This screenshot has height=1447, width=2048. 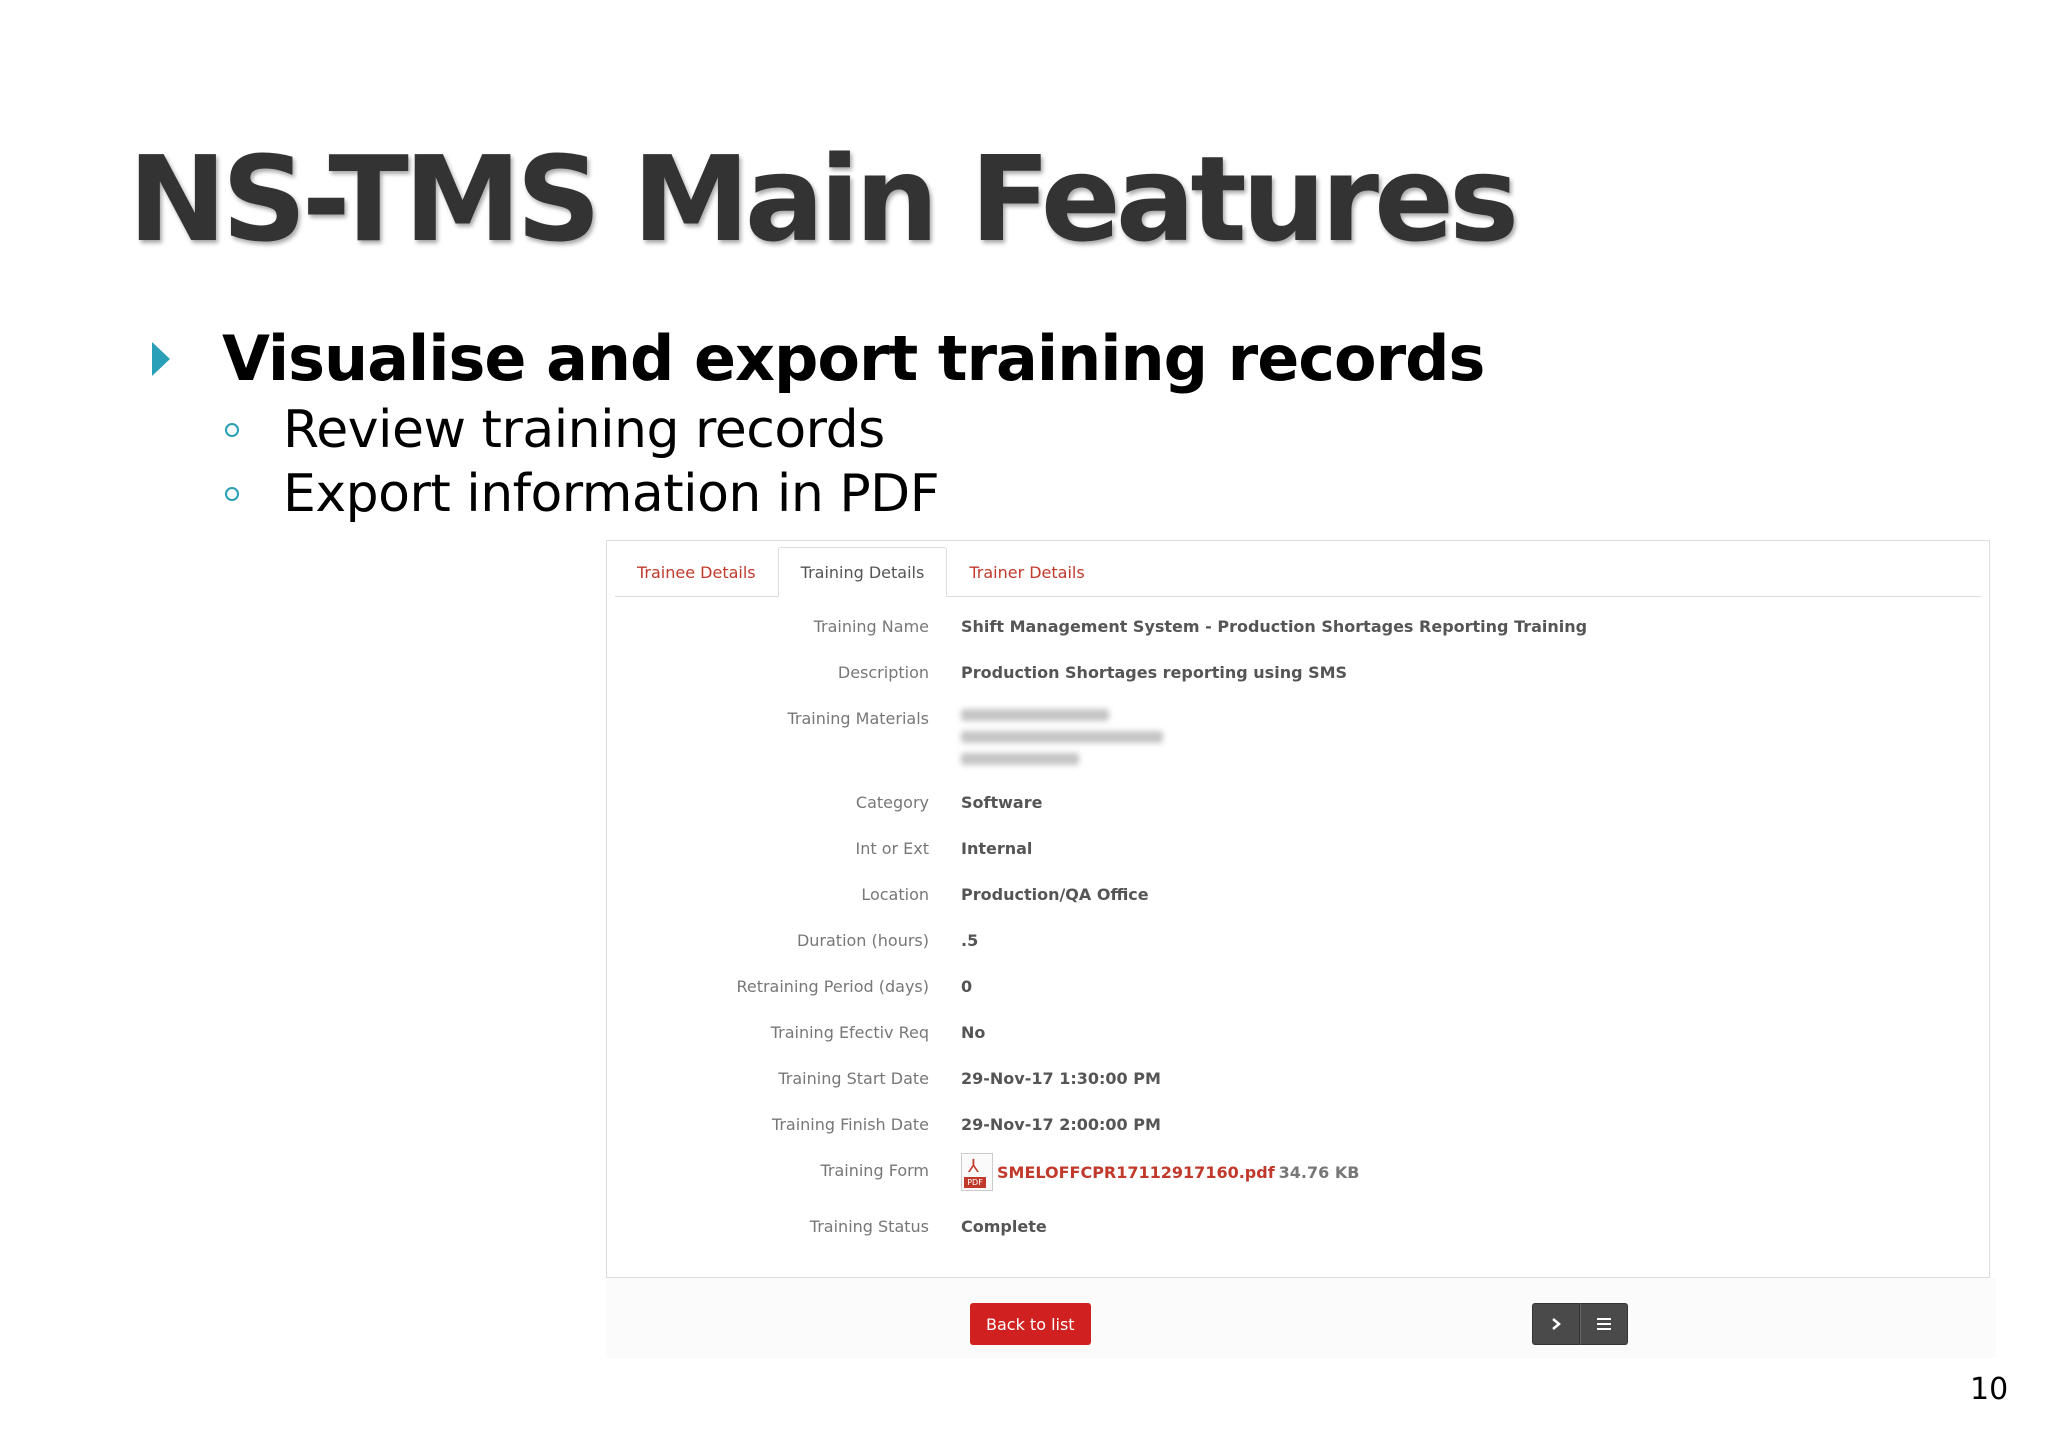 I want to click on pdf-download-link: SMELOFFCPR17112917160.pdf, so click(x=1136, y=1172).